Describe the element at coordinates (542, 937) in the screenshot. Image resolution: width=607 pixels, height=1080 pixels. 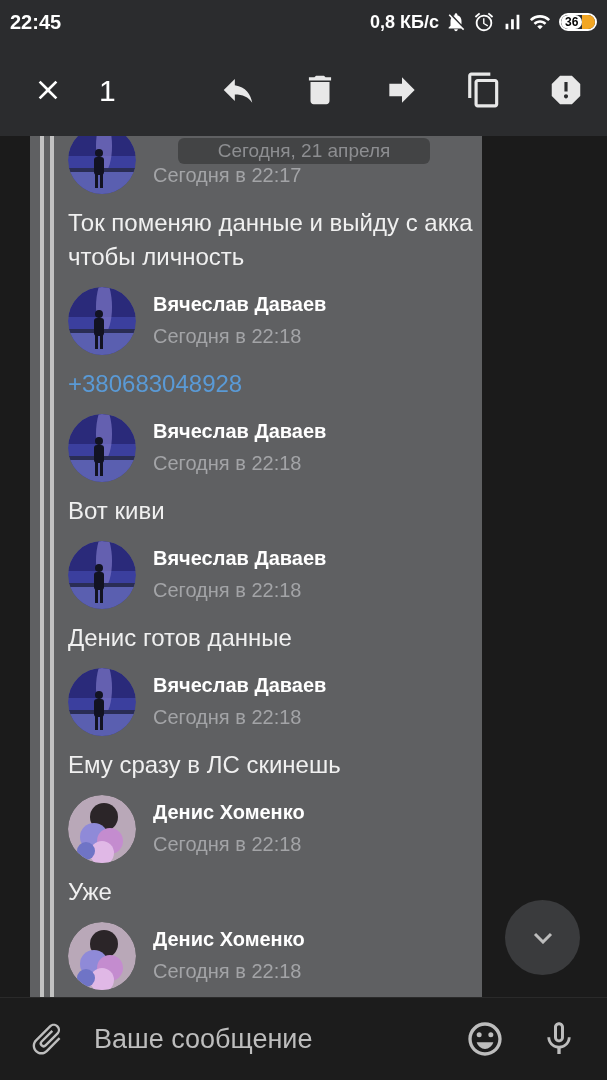
I see `chevron-down-icon` at that location.